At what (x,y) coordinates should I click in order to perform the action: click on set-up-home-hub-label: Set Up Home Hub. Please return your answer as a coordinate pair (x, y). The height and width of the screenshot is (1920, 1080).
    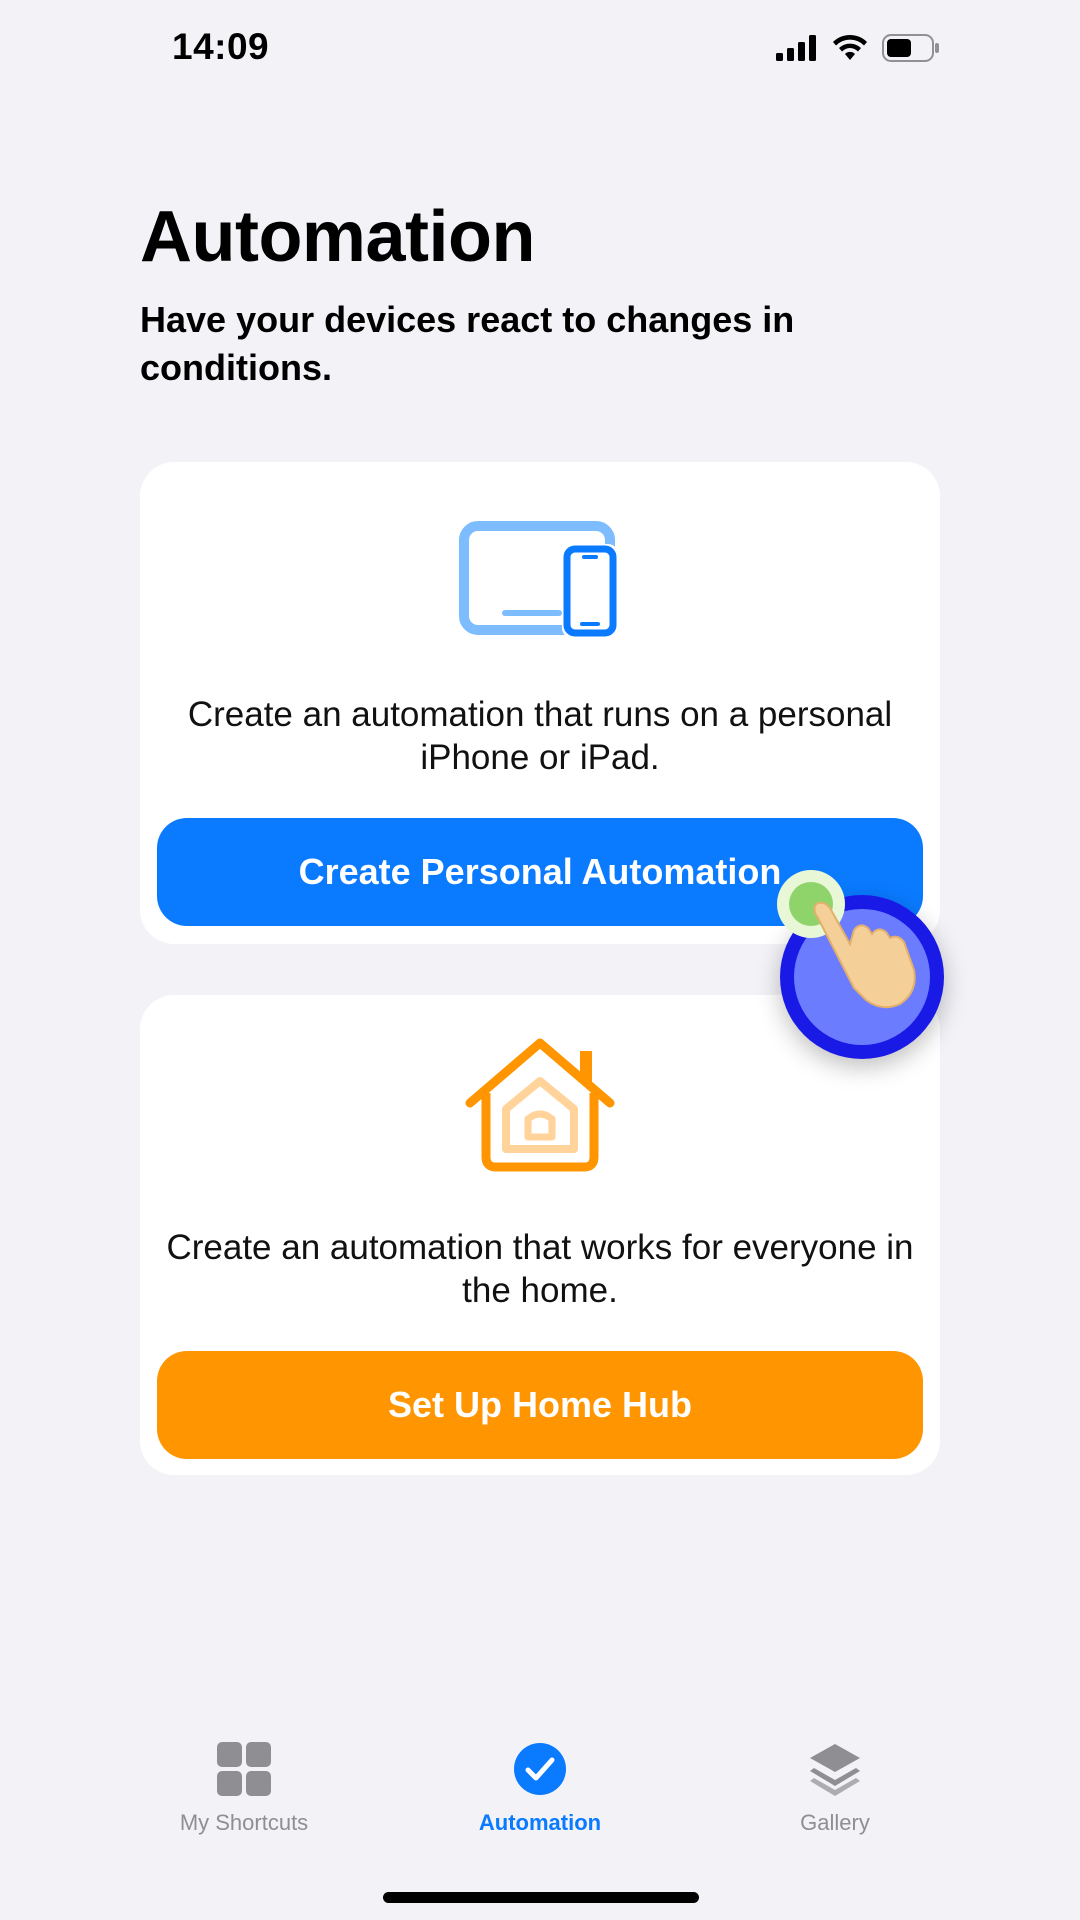
    Looking at the image, I should click on (539, 1404).